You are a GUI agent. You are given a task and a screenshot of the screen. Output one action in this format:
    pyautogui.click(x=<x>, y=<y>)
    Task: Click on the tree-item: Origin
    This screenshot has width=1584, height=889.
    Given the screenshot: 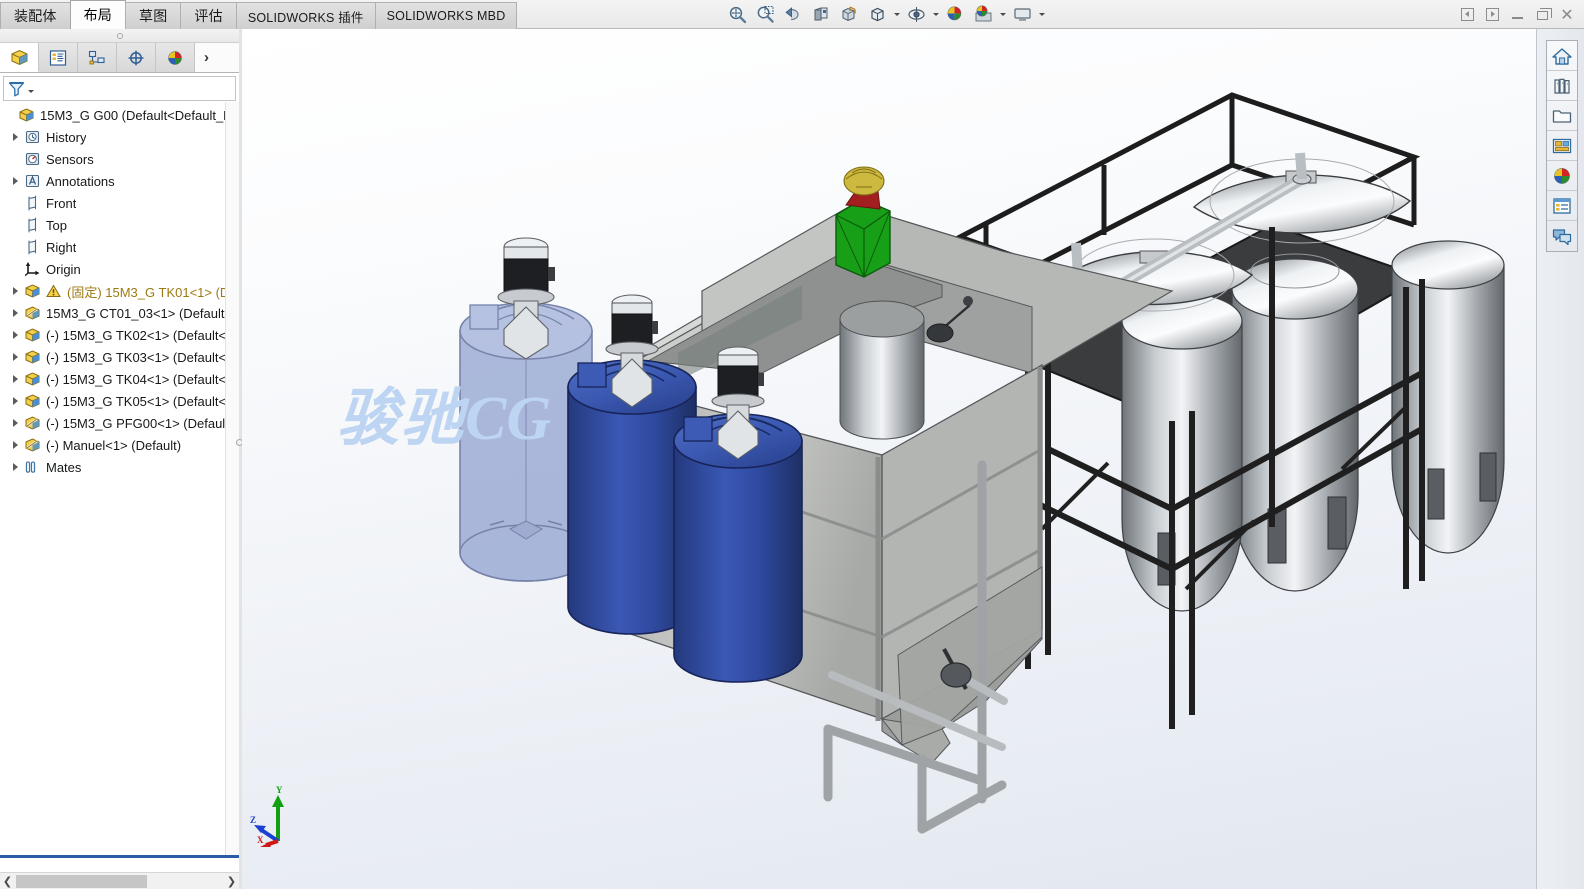 What is the action you would take?
    pyautogui.click(x=112, y=269)
    